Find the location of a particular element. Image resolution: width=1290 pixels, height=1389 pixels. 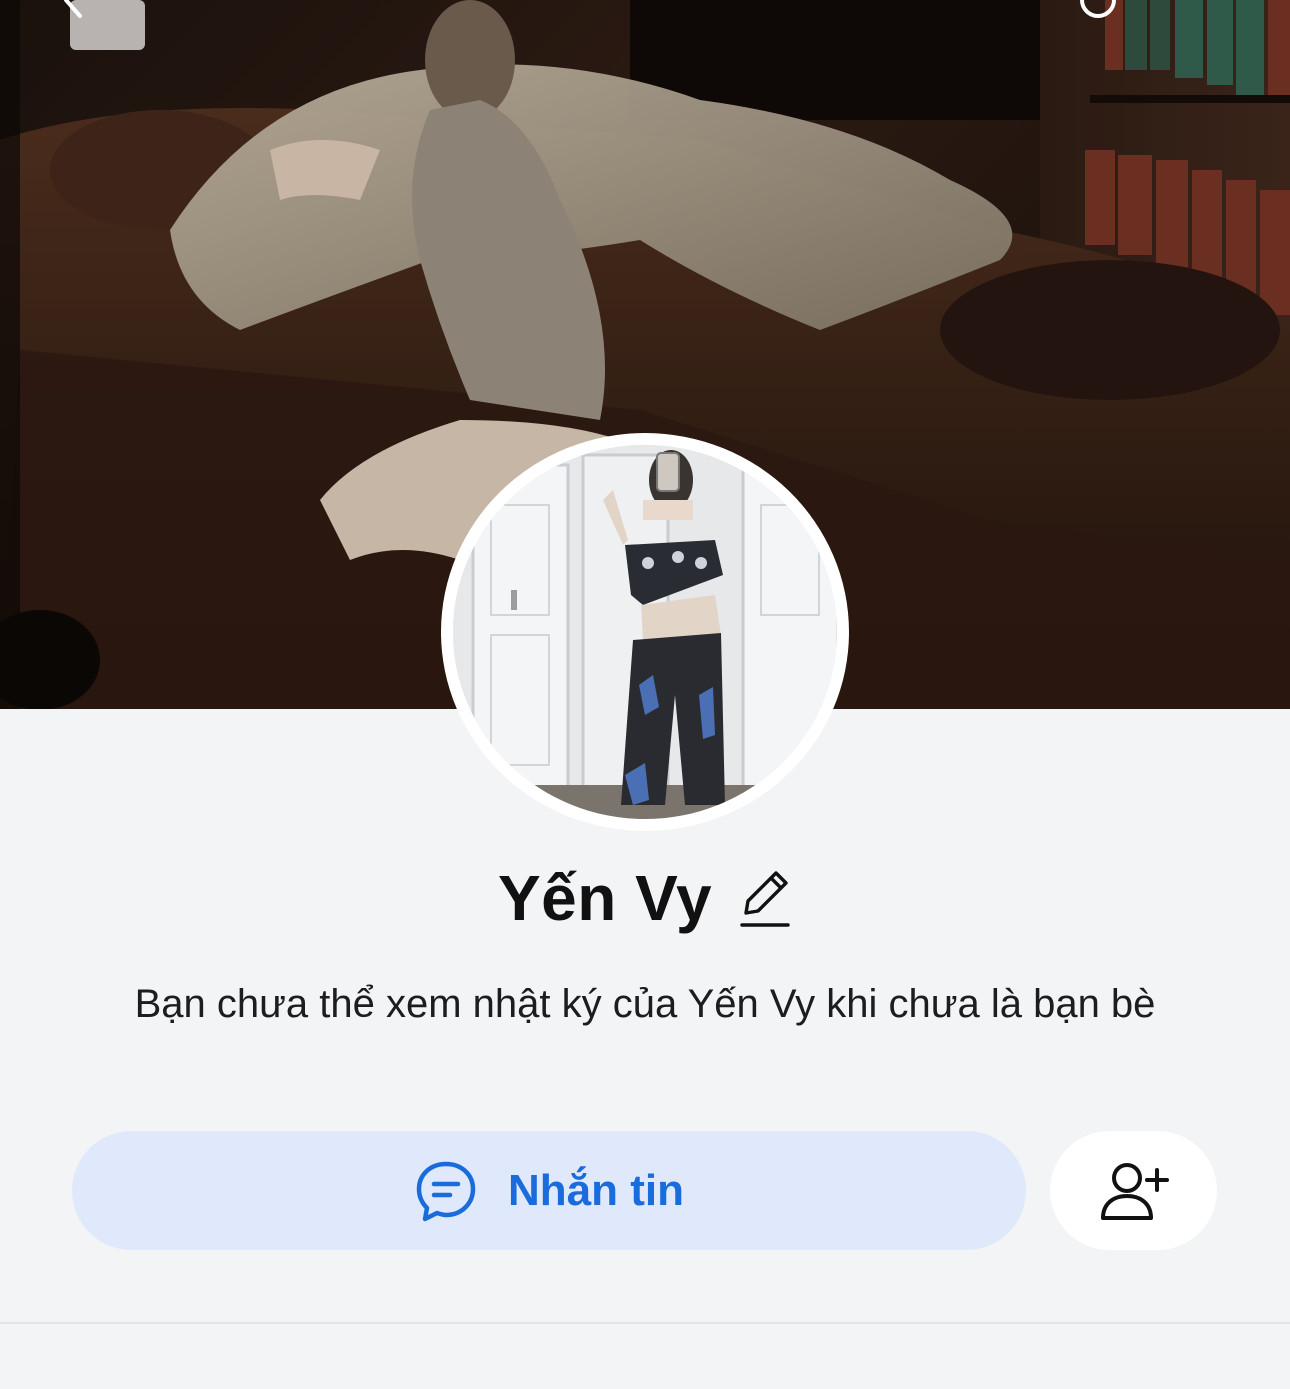

options-icon is located at coordinates (1098, 11).